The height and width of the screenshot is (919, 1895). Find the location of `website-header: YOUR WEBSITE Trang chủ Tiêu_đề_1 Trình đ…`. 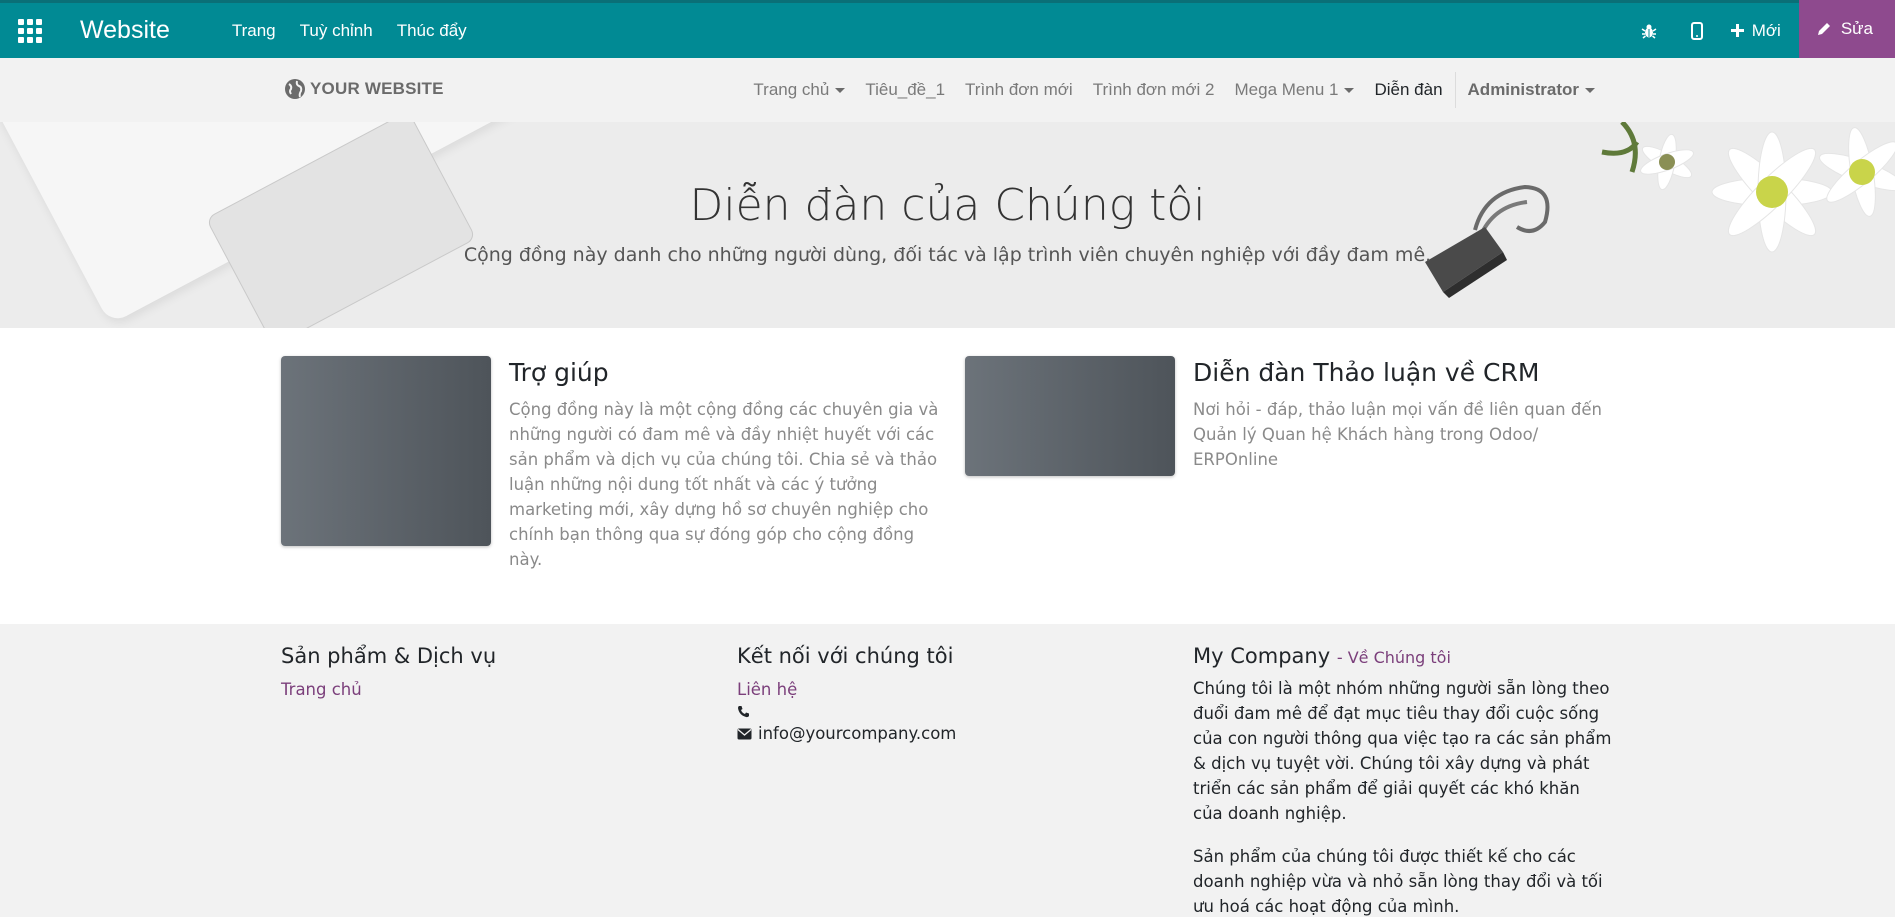

website-header: YOUR WEBSITE Trang chủ Tiêu_đề_1 Trình đ… is located at coordinates (947, 90).